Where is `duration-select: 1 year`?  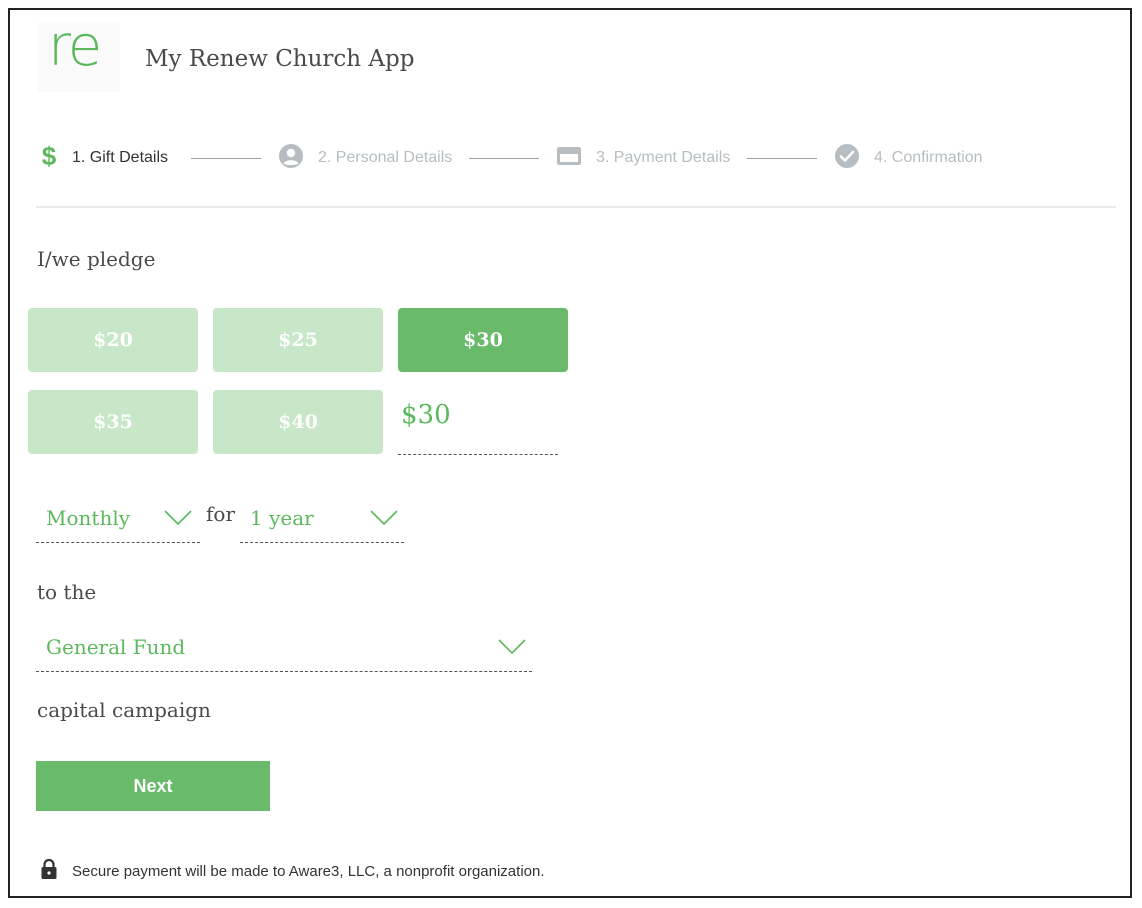
duration-select: 1 year is located at coordinates (322, 520).